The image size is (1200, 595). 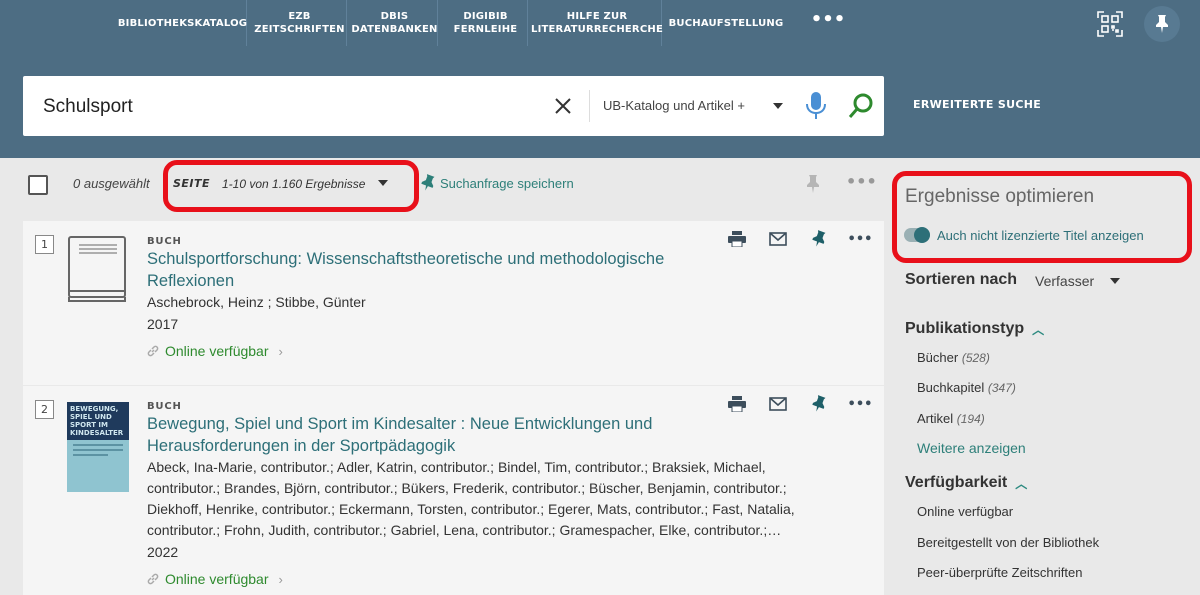 What do you see at coordinates (88, 107) in the screenshot?
I see `search-input: Schulsport` at bounding box center [88, 107].